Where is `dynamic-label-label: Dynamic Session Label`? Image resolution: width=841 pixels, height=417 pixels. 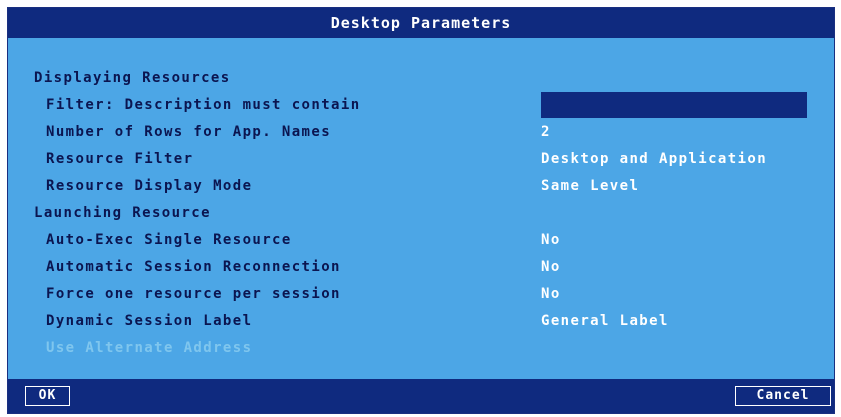
dynamic-label-label: Dynamic Session Label is located at coordinates (149, 321).